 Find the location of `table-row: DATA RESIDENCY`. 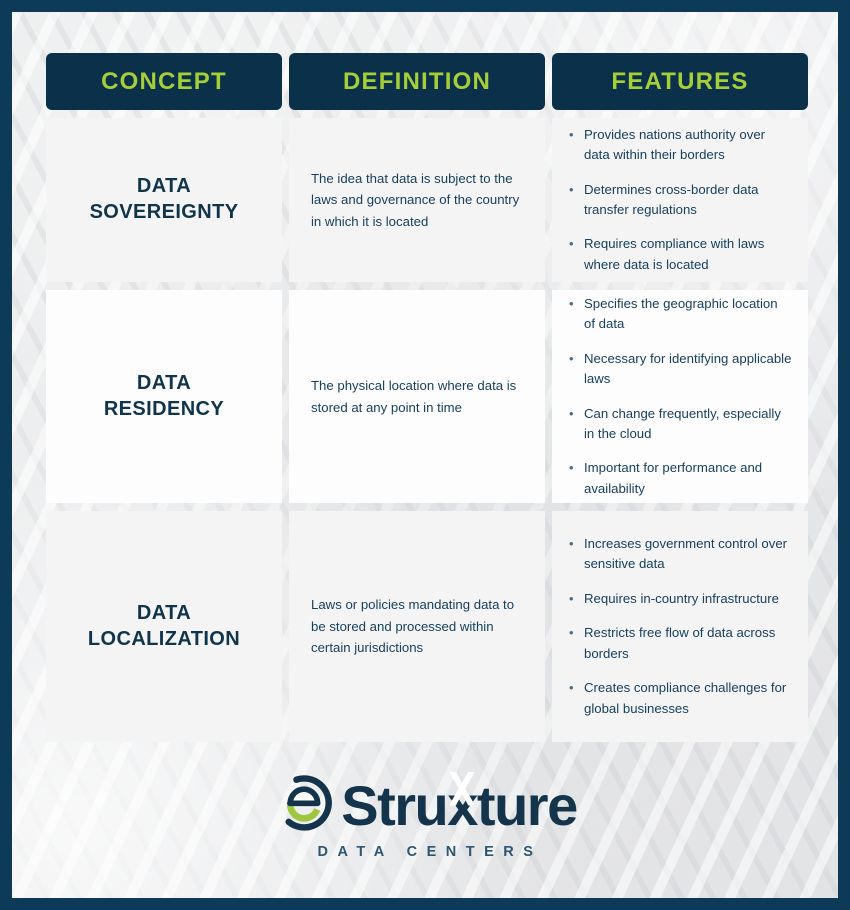

table-row: DATA RESIDENCY is located at coordinates (164, 396).